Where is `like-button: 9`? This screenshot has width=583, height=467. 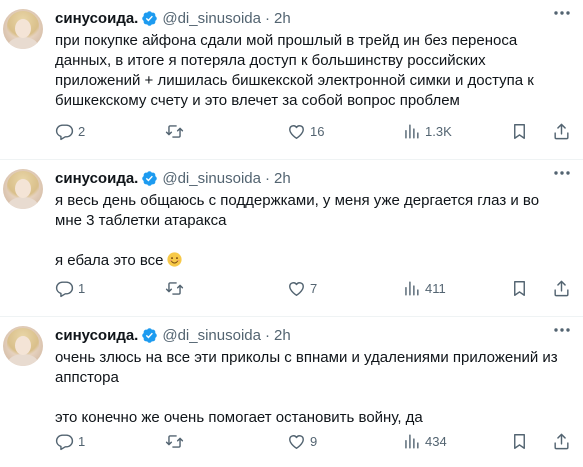 like-button: 9 is located at coordinates (302, 441).